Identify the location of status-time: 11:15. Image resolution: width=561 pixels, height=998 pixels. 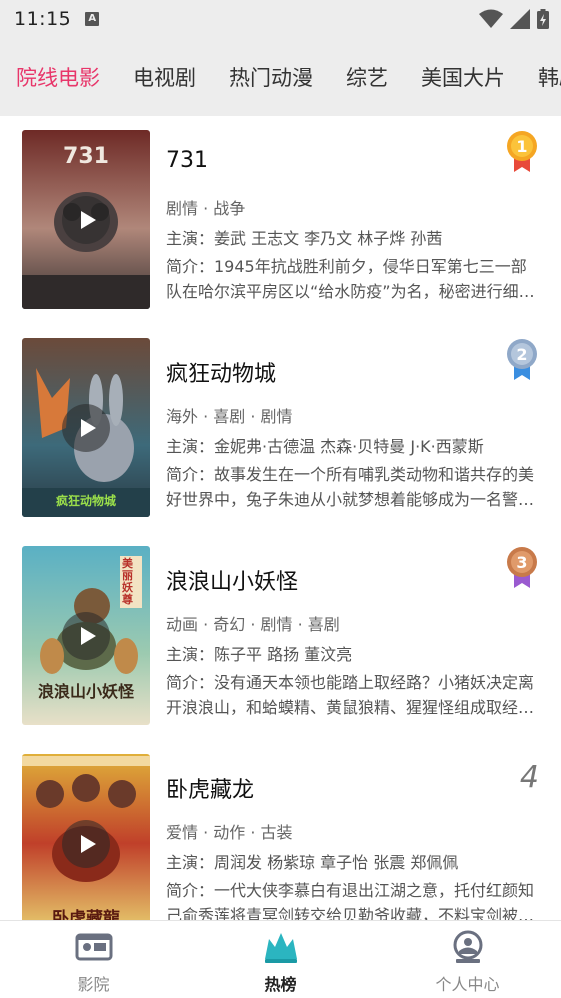
(43, 19).